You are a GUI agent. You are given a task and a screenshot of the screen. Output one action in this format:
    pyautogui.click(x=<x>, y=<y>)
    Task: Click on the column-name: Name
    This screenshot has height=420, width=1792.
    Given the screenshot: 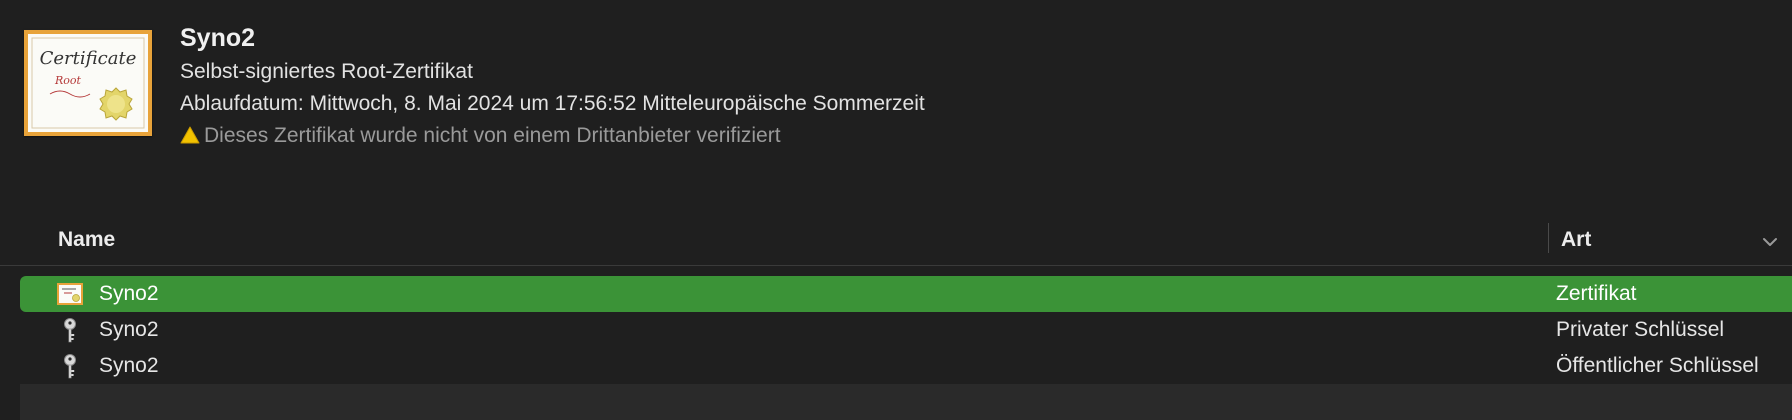 What is the action you would take?
    pyautogui.click(x=86, y=240)
    